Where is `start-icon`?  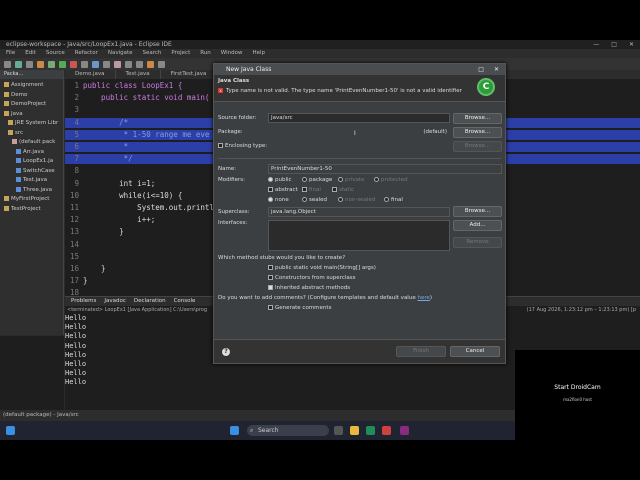 start-icon is located at coordinates (10, 430).